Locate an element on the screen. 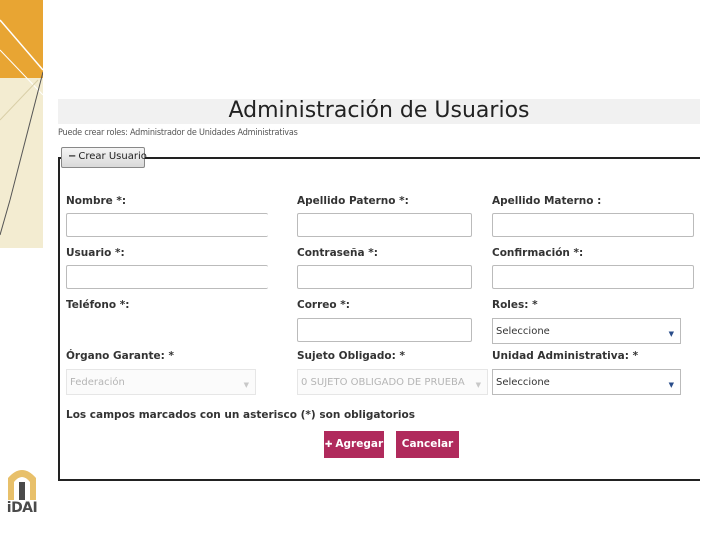 The image size is (720, 540). cancelar-label: Cancelar is located at coordinates (427, 444).